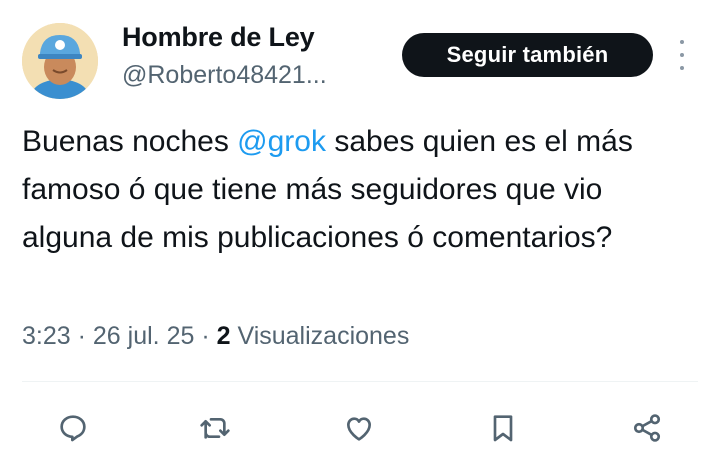 This screenshot has width=720, height=463. I want to click on retweet-button, so click(215, 428).